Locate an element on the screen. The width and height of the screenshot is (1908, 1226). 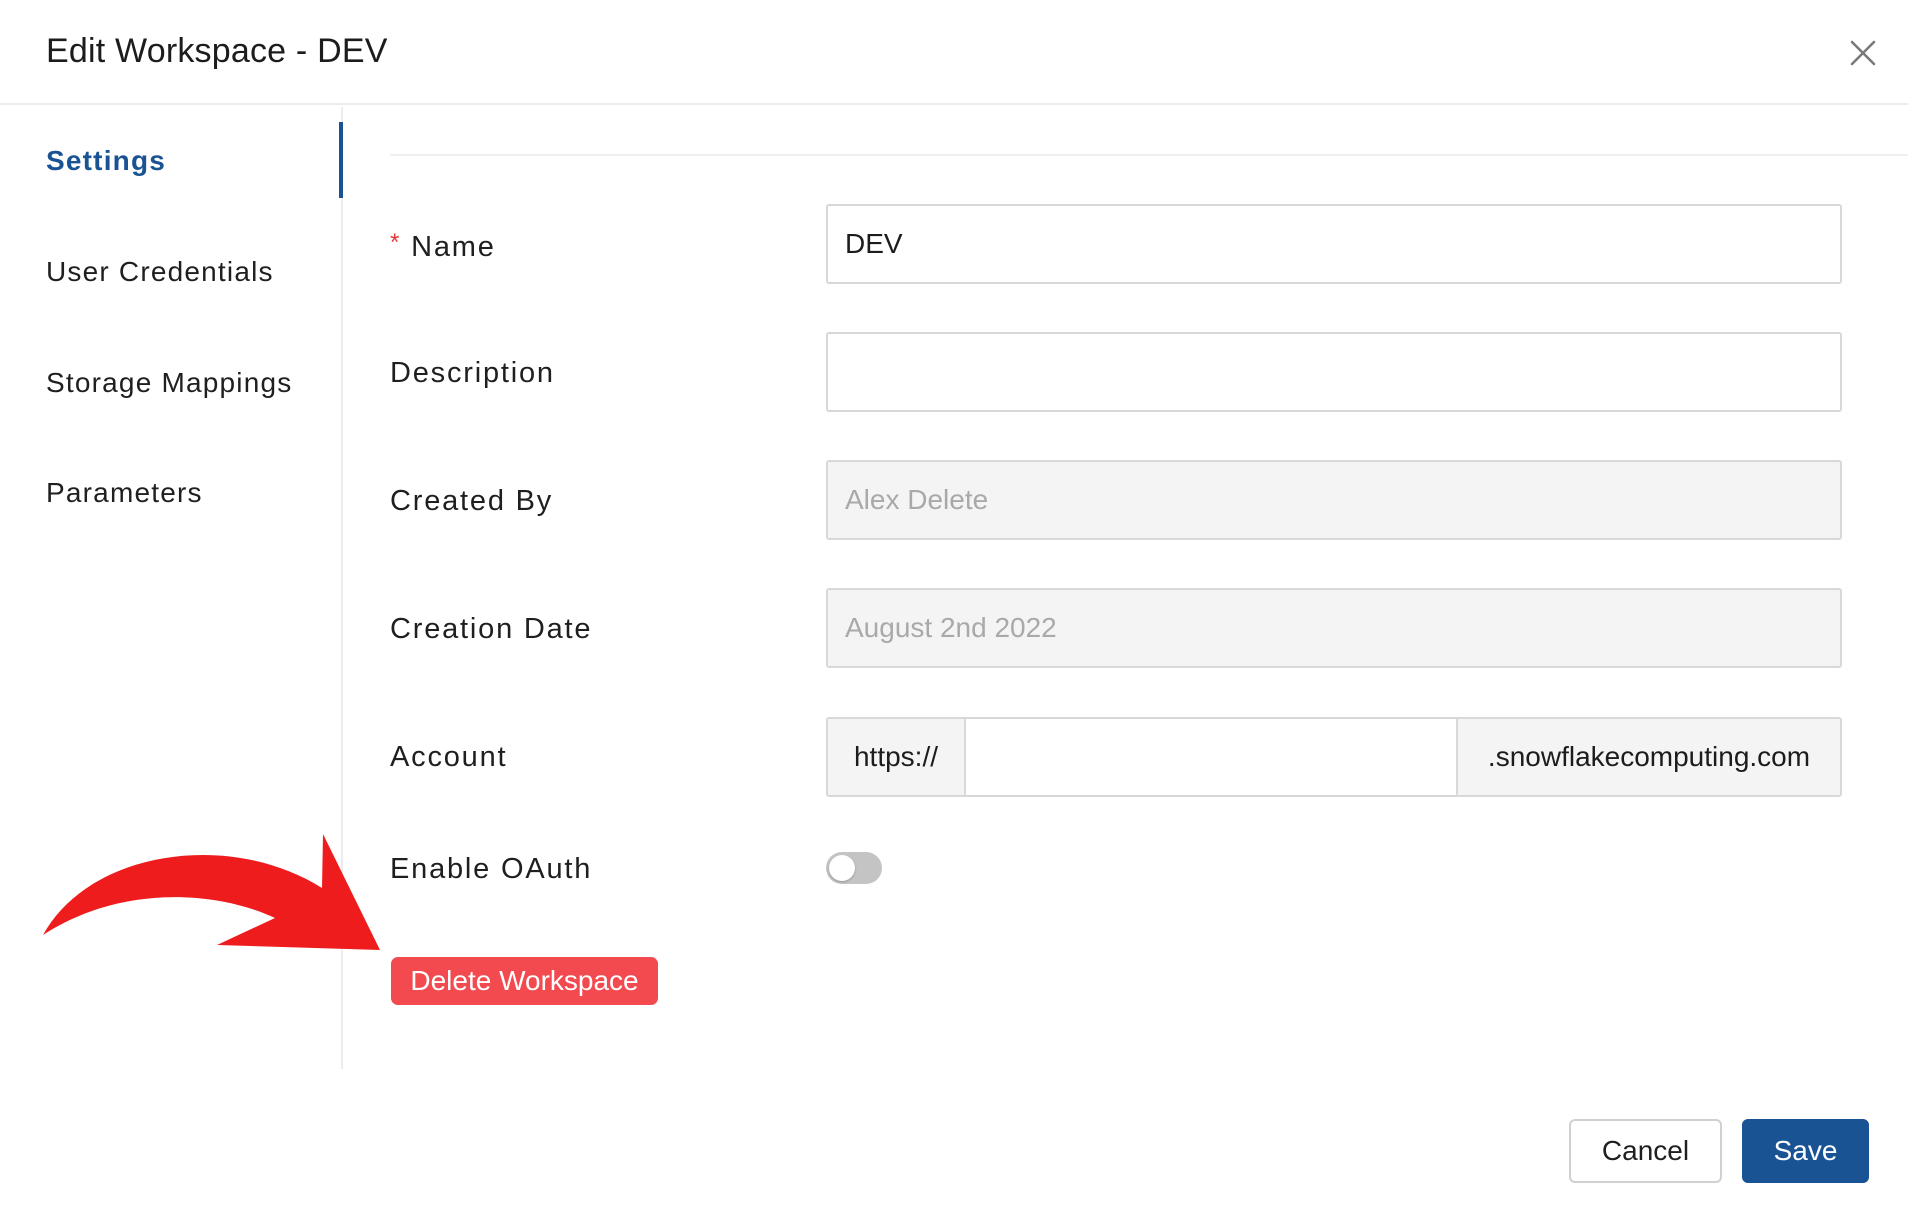
sidebar-item-parameters: Parameters is located at coordinates (124, 493).